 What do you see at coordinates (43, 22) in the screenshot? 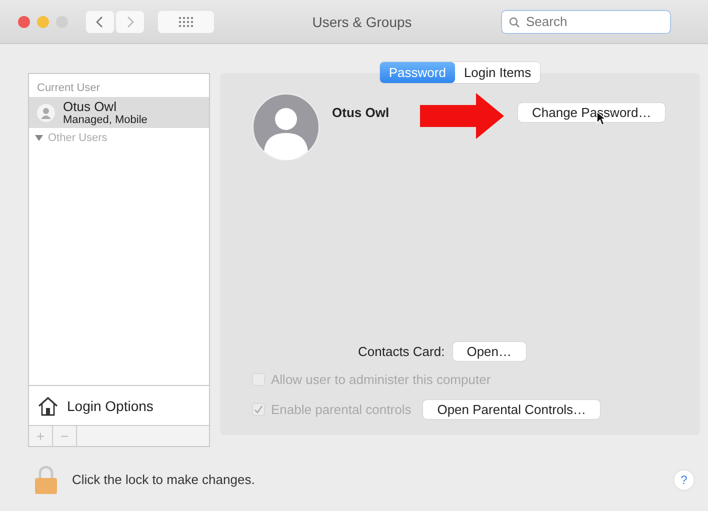
I see `minimize-button` at bounding box center [43, 22].